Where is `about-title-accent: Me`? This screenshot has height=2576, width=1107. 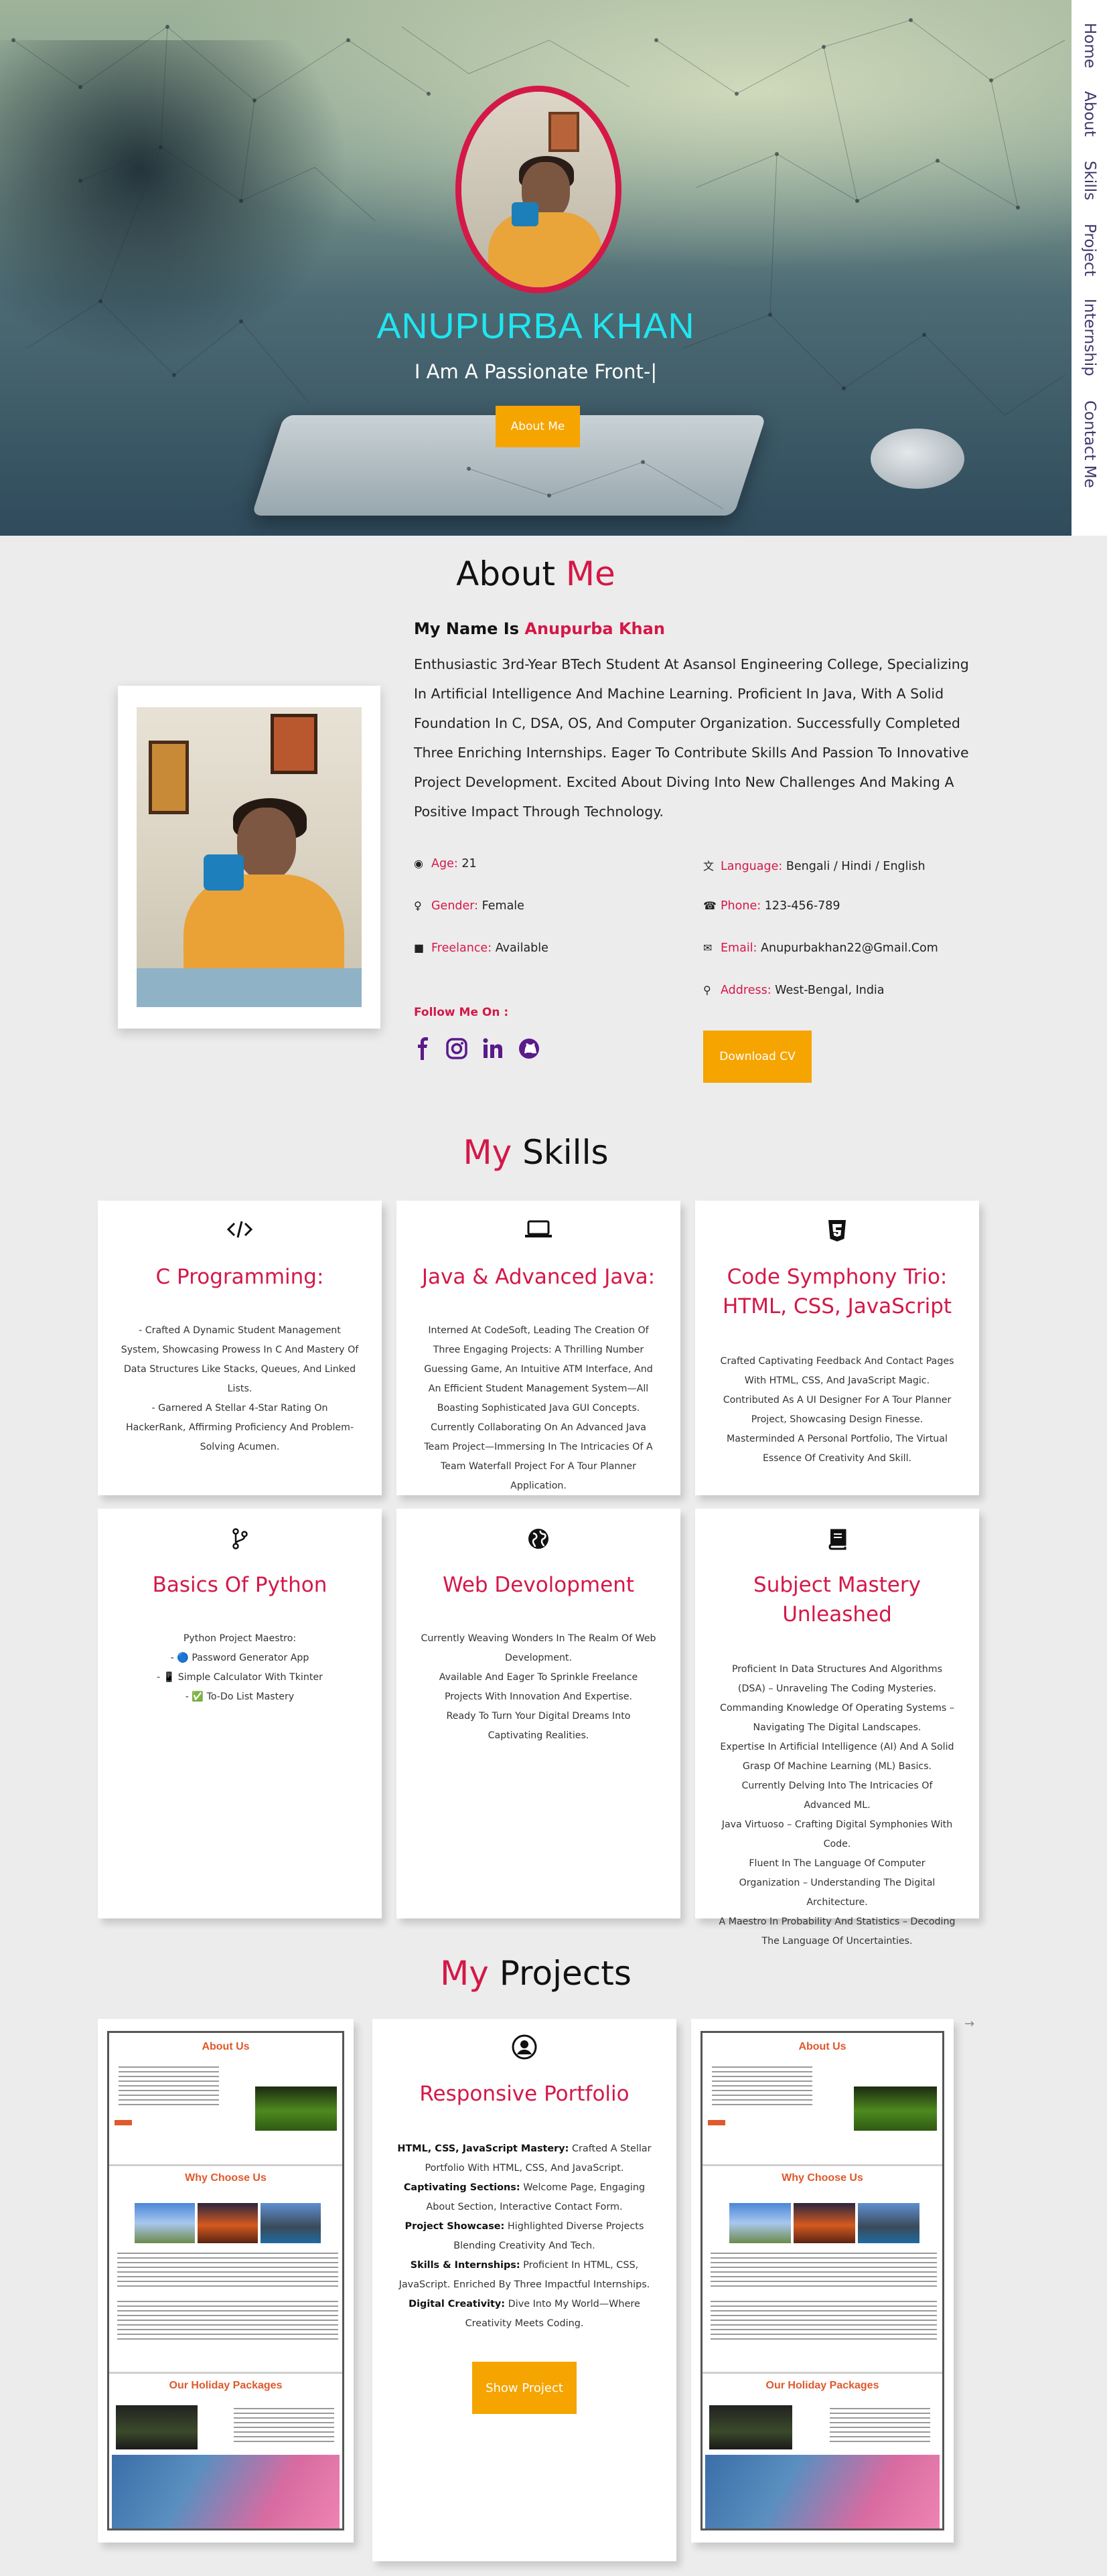 about-title-accent: Me is located at coordinates (590, 573).